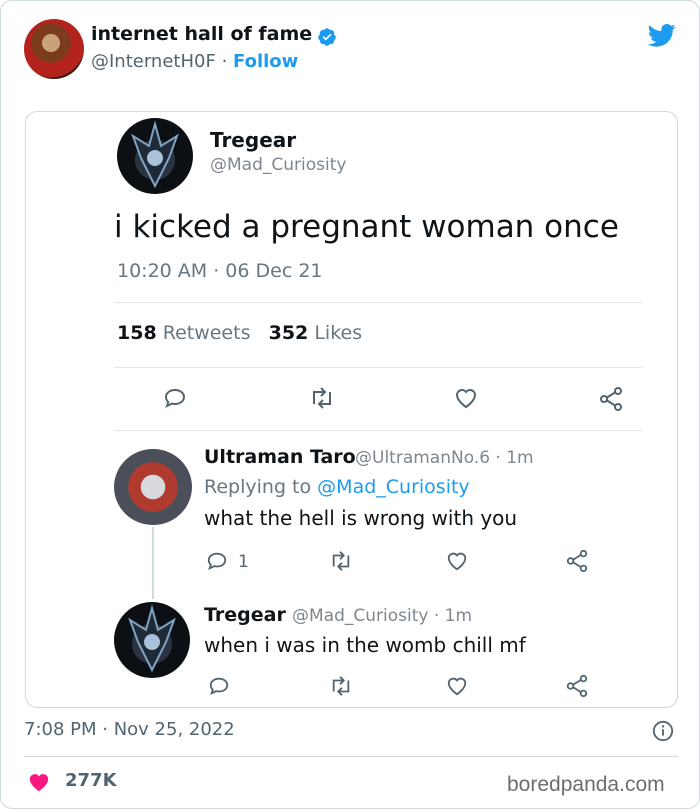 This screenshot has width=700, height=809. What do you see at coordinates (382, 616) in the screenshot?
I see `reply2-handle: @Mad_Curiosity · 1m` at bounding box center [382, 616].